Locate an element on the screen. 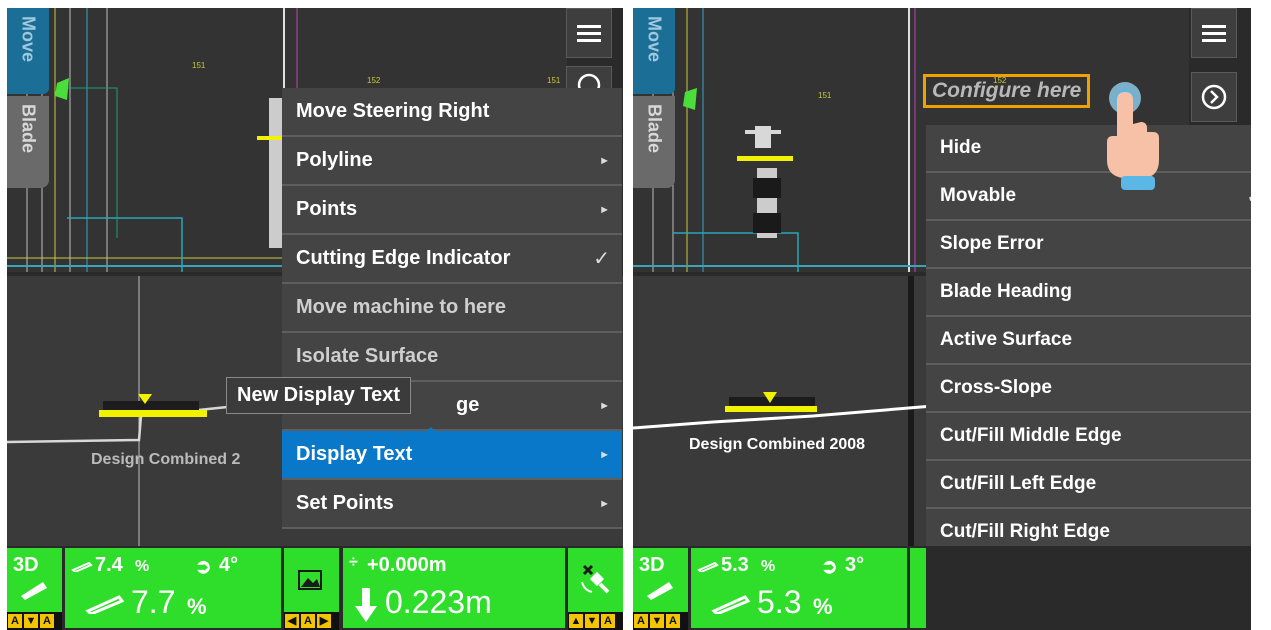 This screenshot has height=630, width=1271. display-text-option-label: Cut/Fill Middle Edge is located at coordinates (1031, 435).